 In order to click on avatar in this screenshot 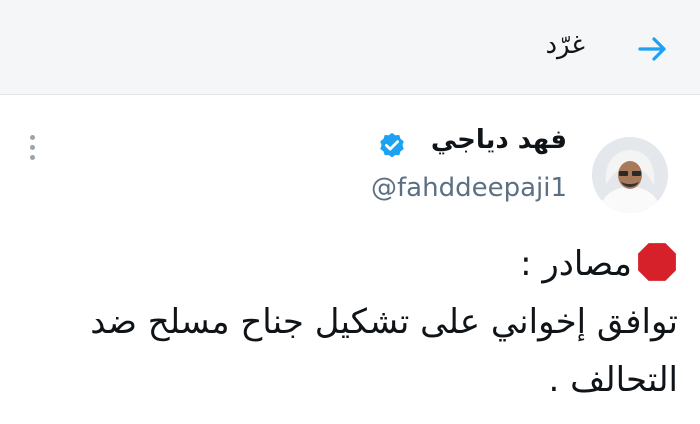, I will do `click(630, 175)`.